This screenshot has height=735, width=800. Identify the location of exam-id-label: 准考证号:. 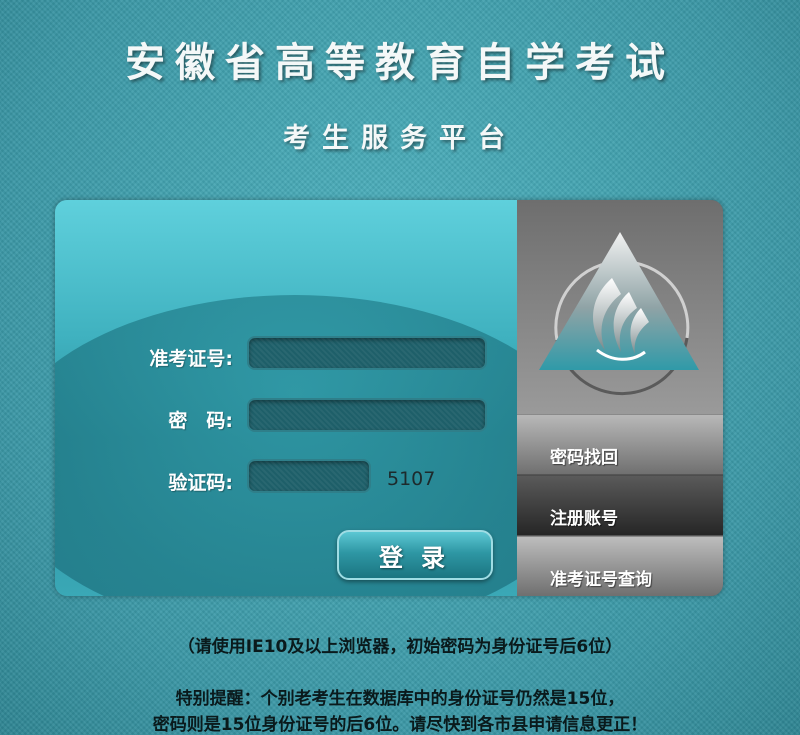
(191, 359).